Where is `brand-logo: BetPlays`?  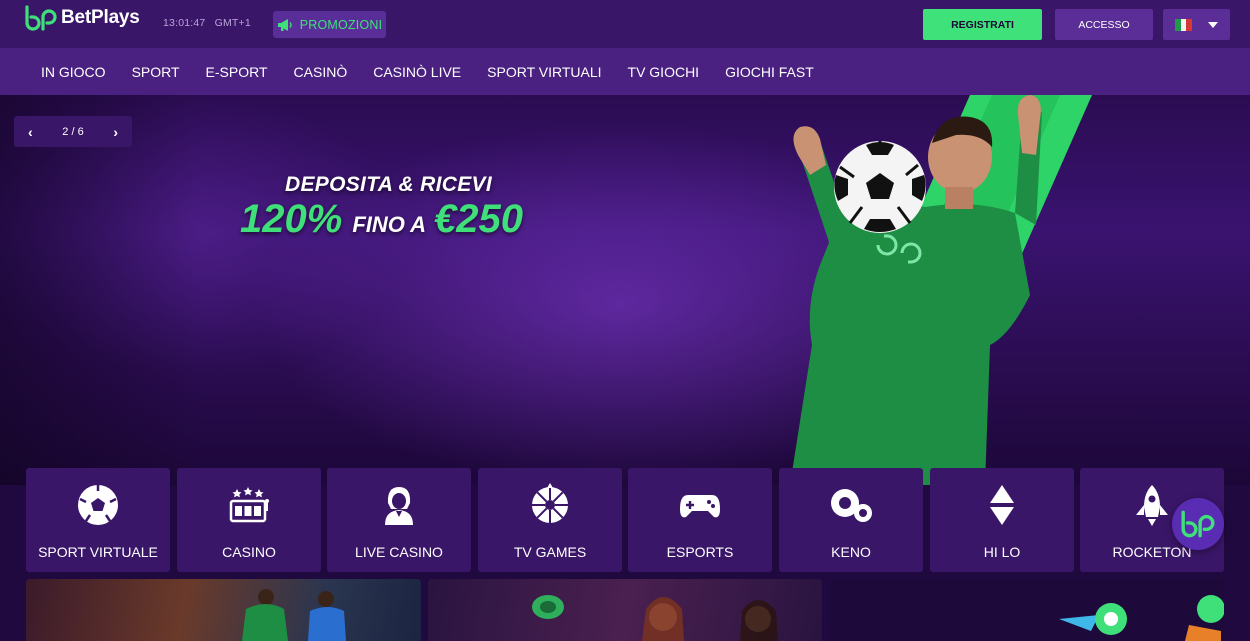
brand-logo: BetPlays is located at coordinates (82, 18).